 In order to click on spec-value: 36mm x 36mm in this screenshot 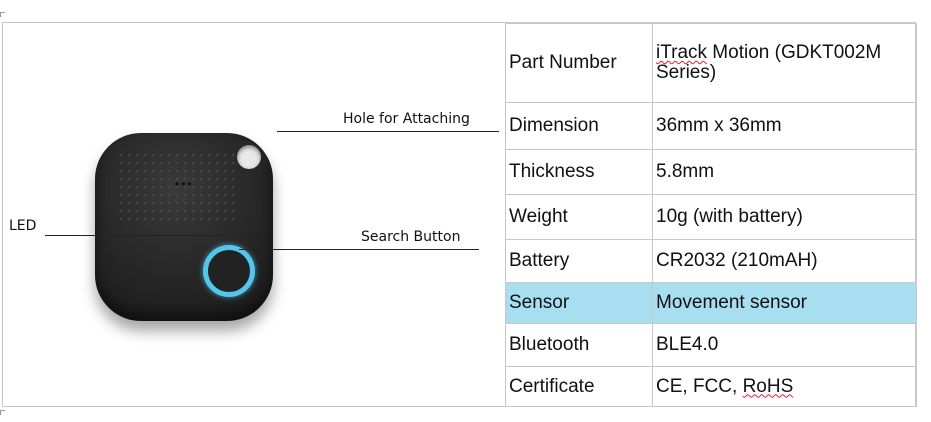, I will do `click(784, 126)`.